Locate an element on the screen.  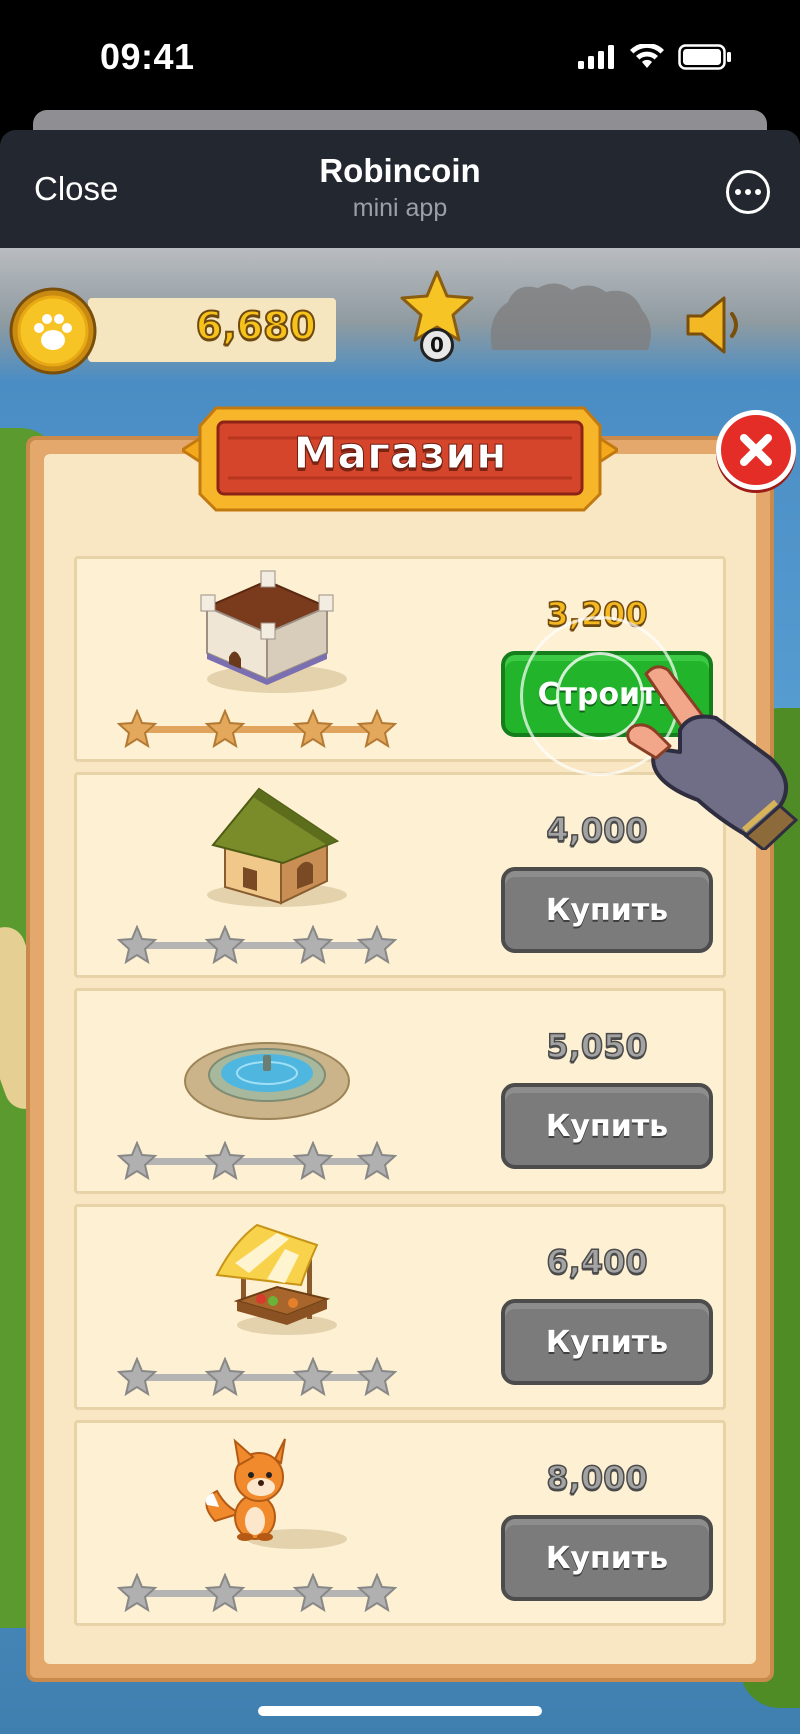
app-subtitle: mini app is located at coordinates (400, 208).